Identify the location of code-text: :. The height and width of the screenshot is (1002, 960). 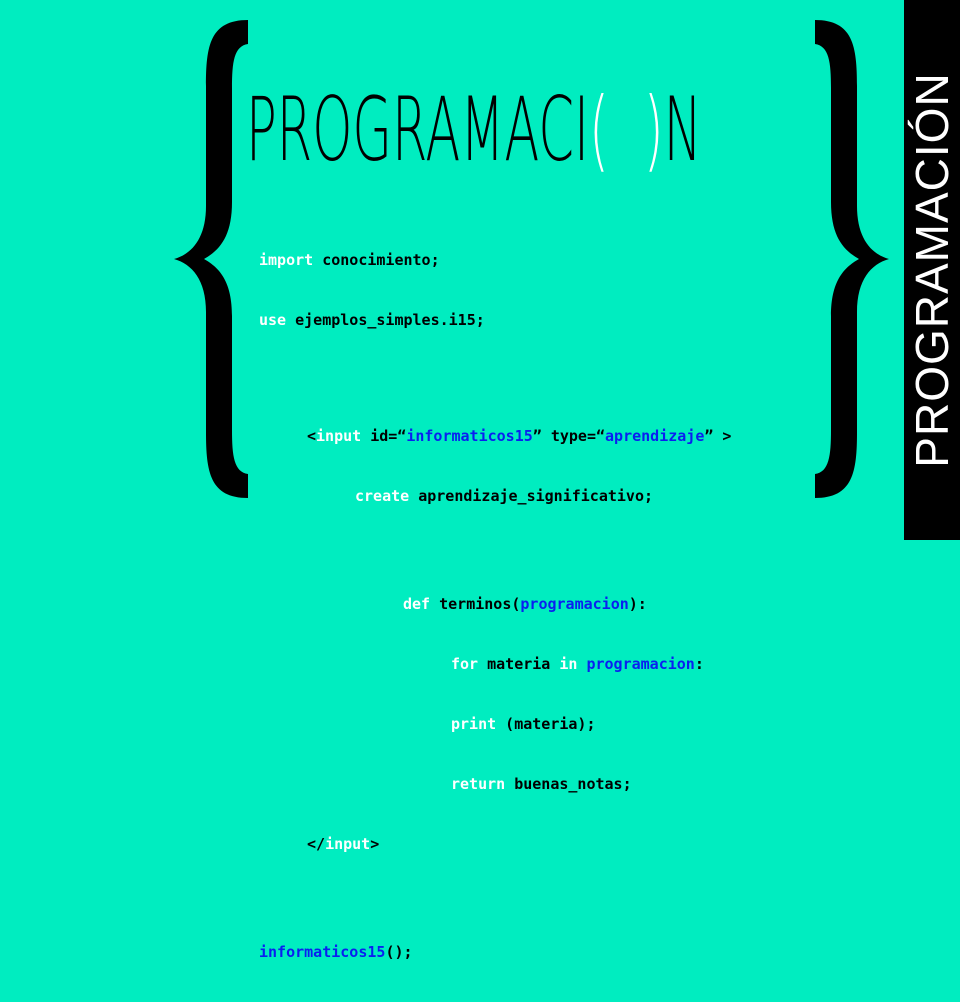
(699, 664).